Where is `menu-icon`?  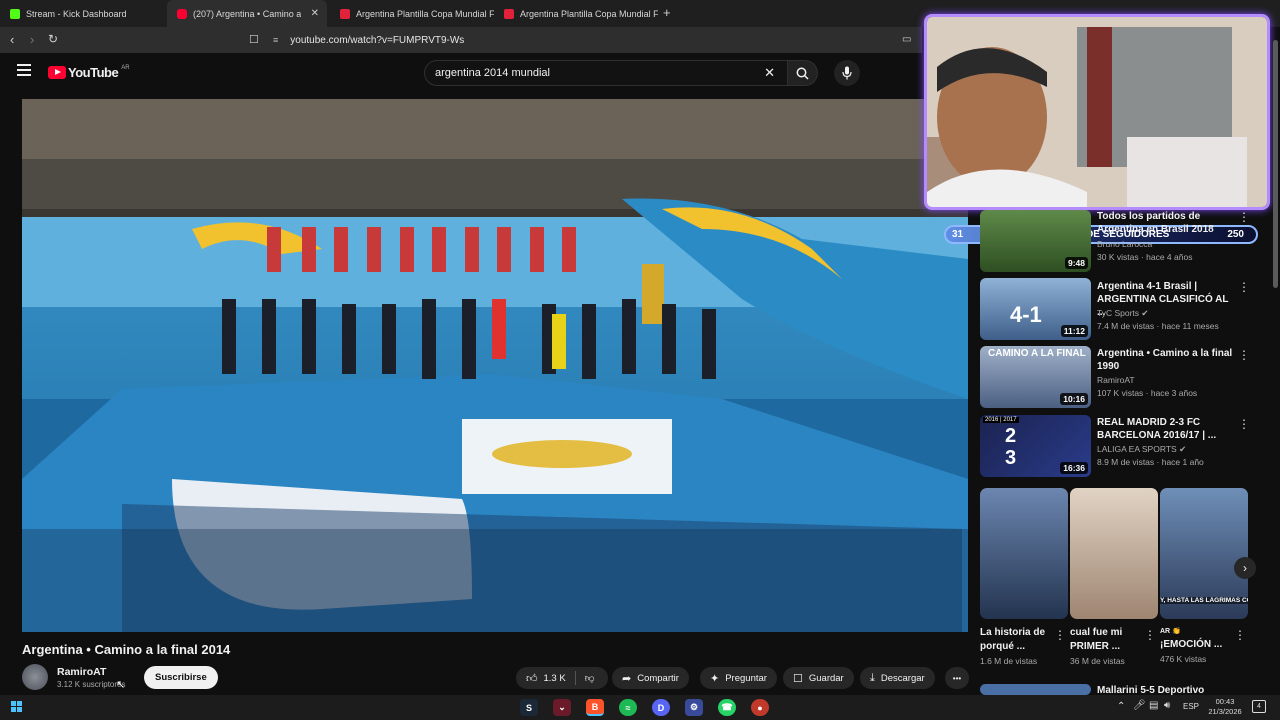 menu-icon is located at coordinates (24, 70).